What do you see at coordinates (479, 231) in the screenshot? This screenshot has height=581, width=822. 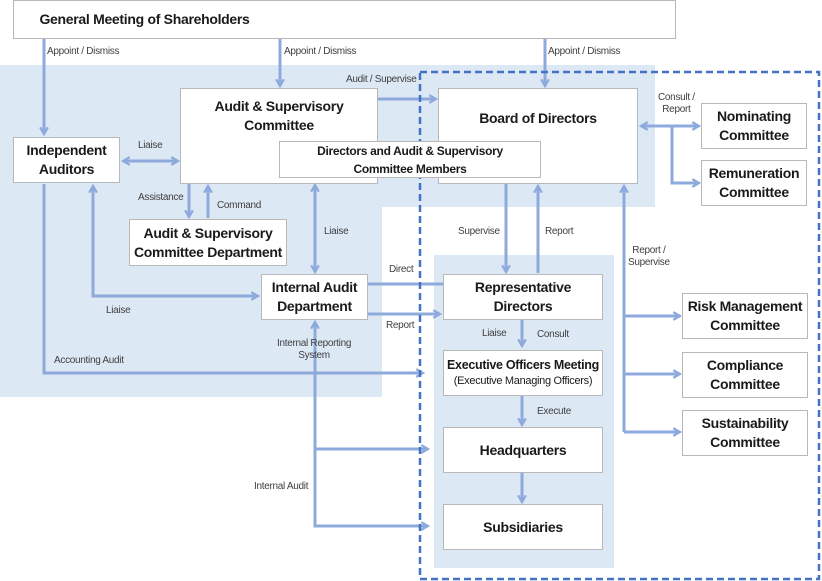 I see `label-supervise: Supervise` at bounding box center [479, 231].